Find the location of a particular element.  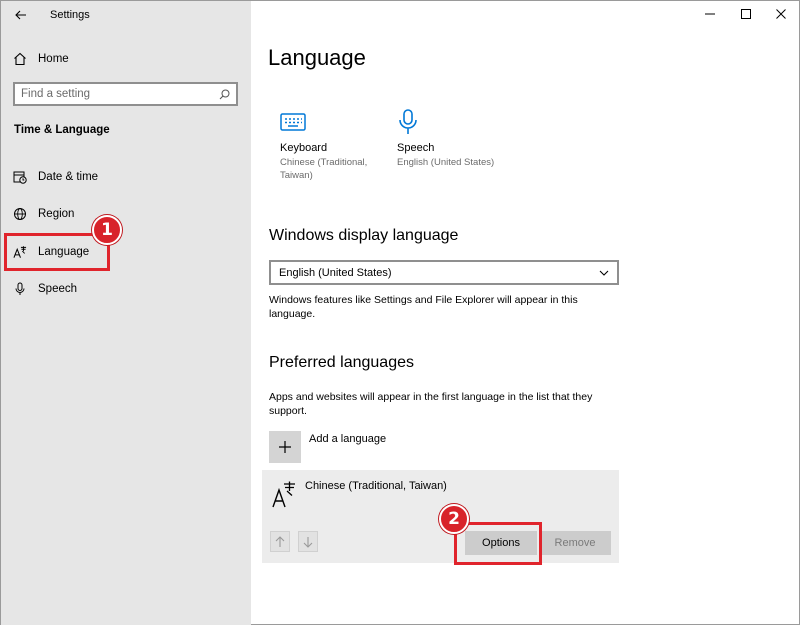

back-arrow-icon is located at coordinates (20, 15).